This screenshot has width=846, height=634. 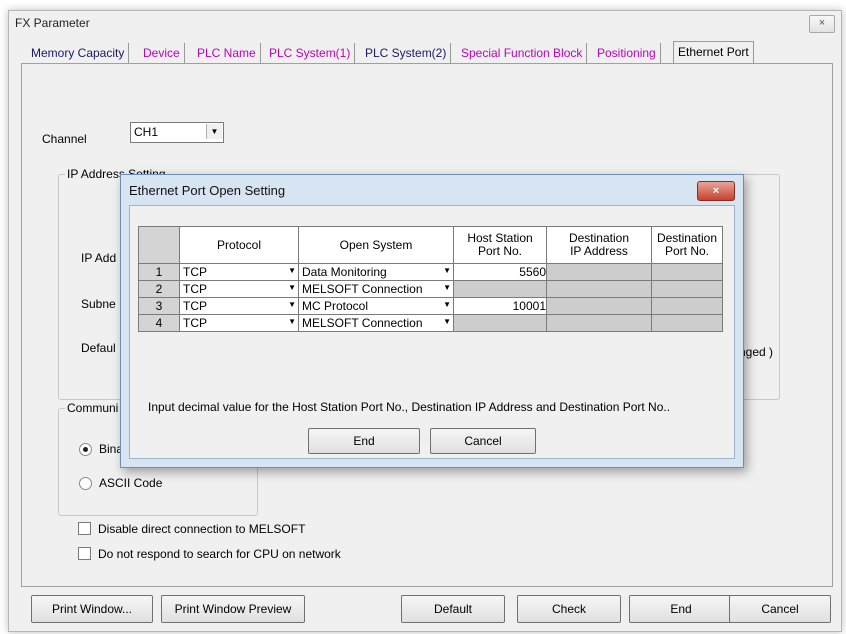 I want to click on table-row: 3 TCP ▼ MC Protocol ▼ 10001, so click(x=430, y=306).